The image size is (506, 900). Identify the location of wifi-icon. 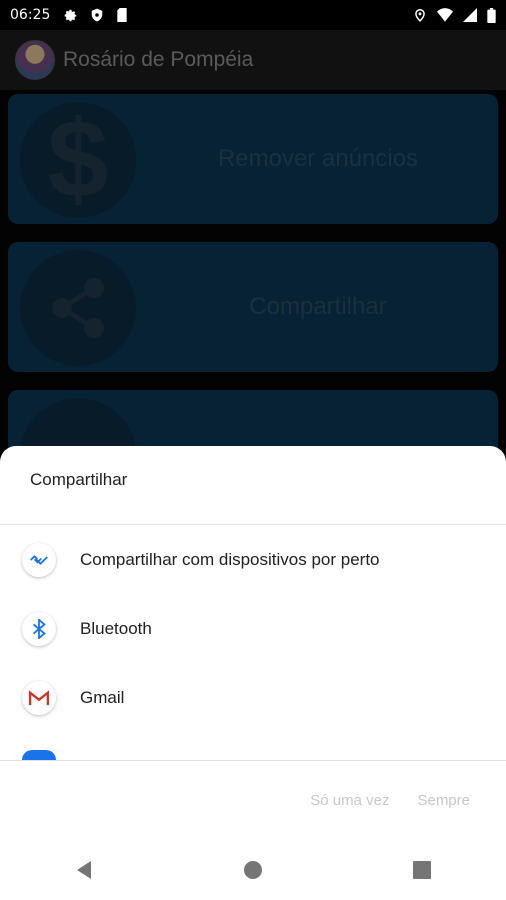
(445, 15).